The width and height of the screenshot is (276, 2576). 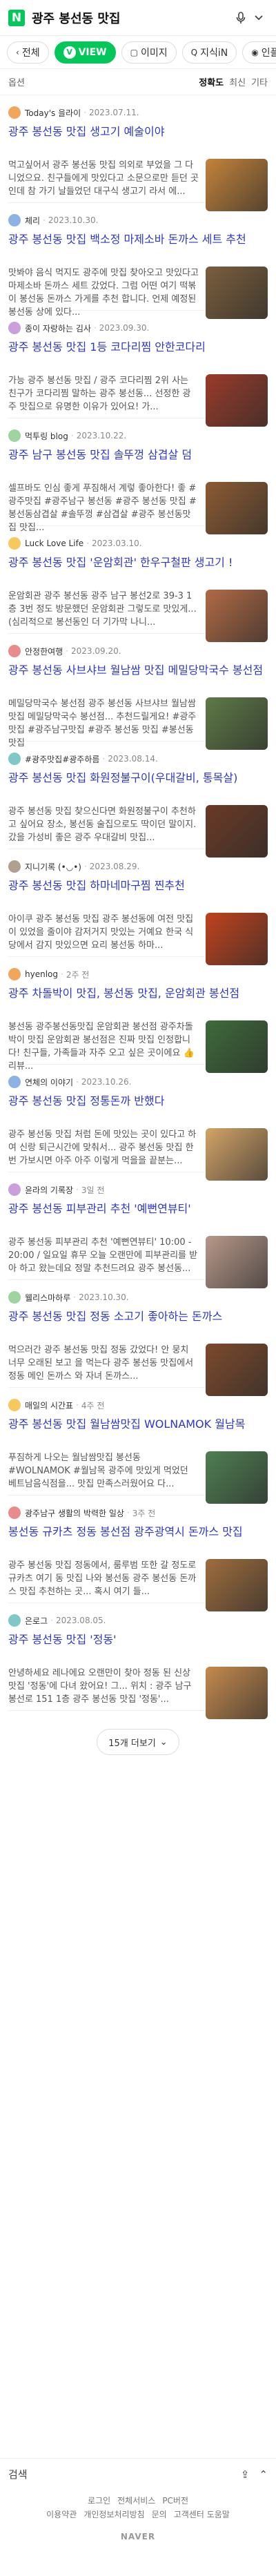 I want to click on result-thumbnail, so click(x=237, y=1693).